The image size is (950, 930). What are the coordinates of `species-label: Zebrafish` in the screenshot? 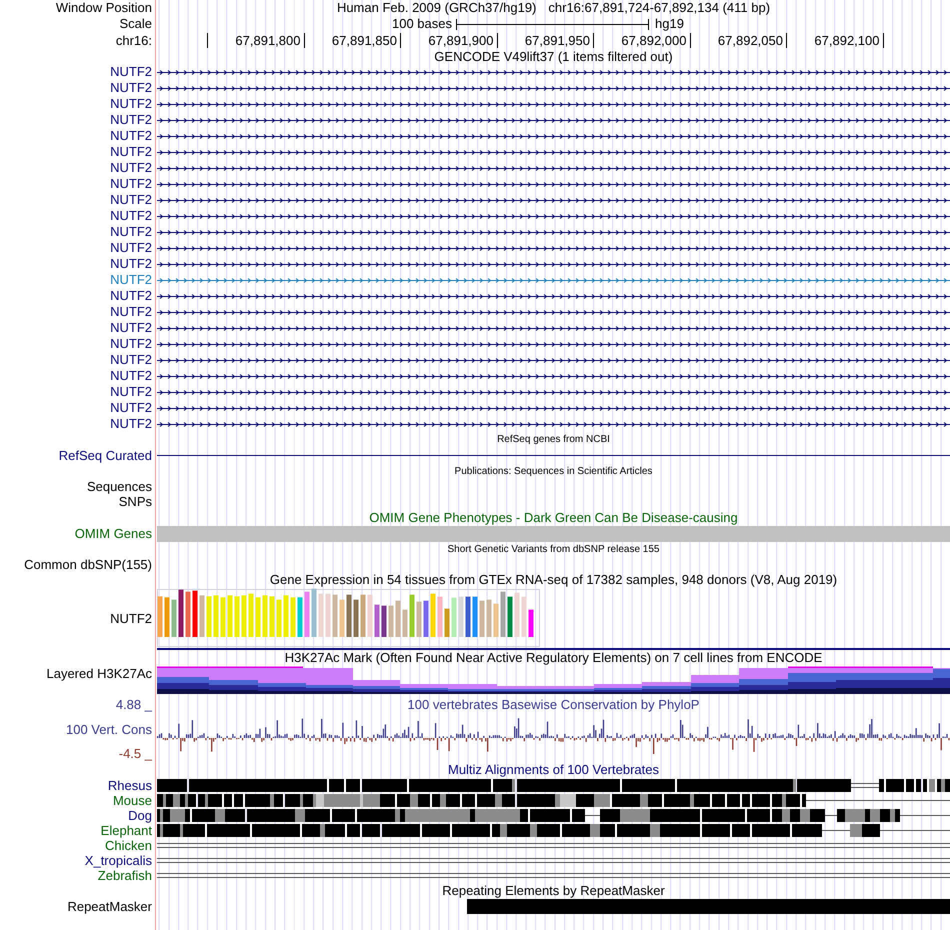 It's located at (125, 876).